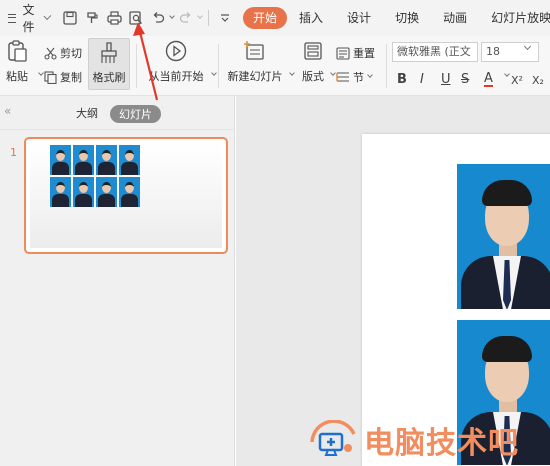  Describe the element at coordinates (333, 73) in the screenshot. I see `layout-dropdown-icon` at that location.